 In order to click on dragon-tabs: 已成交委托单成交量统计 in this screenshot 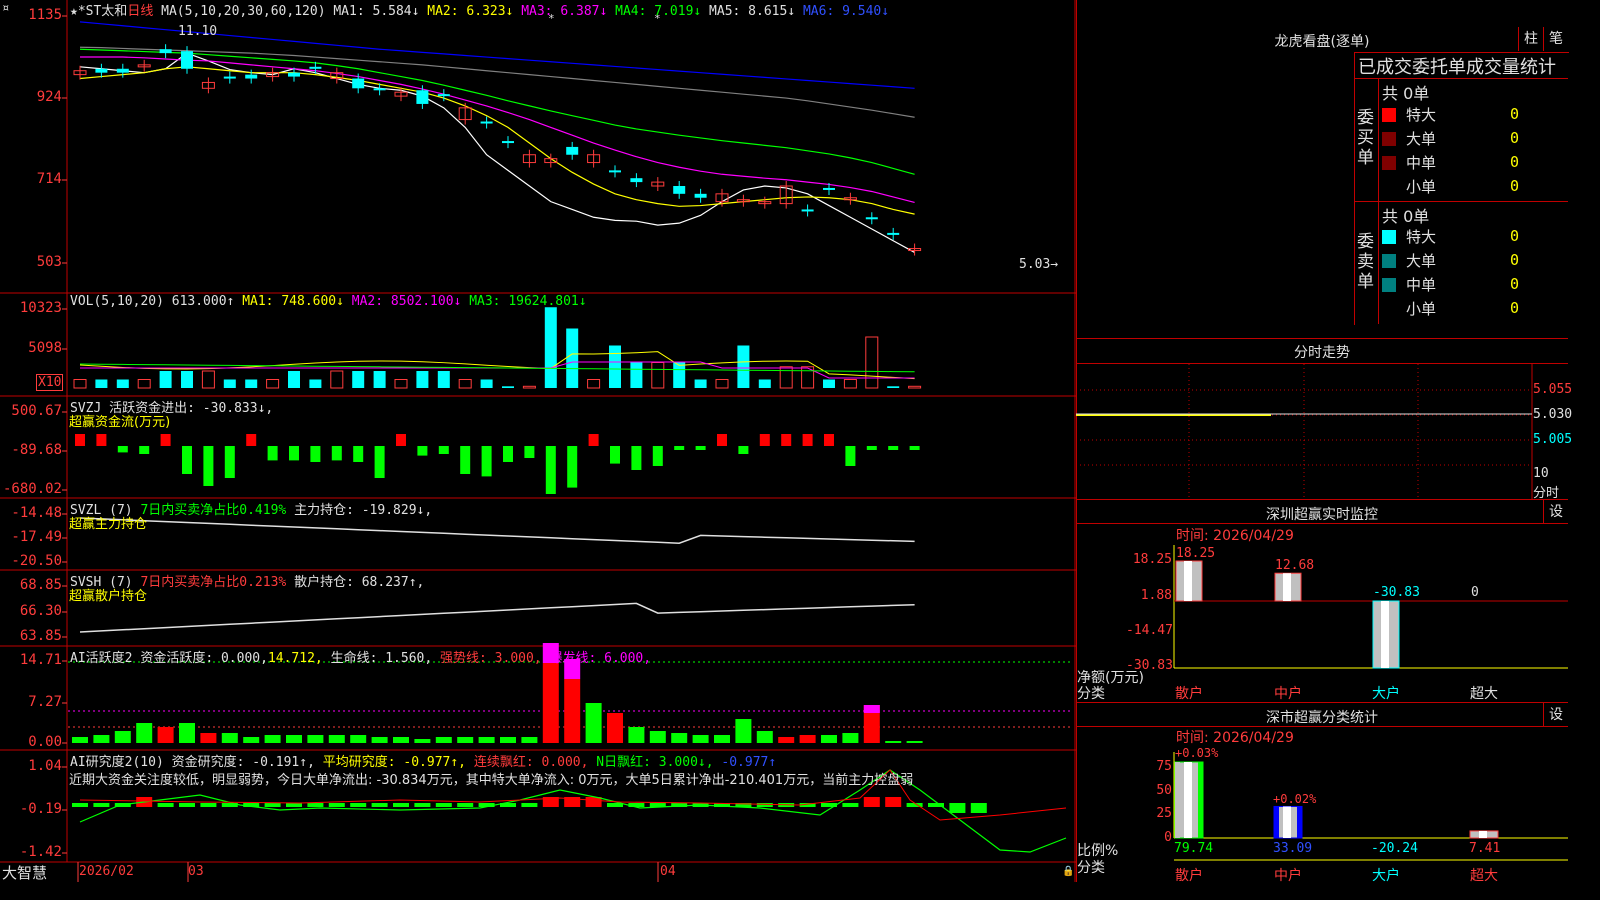, I will do `click(1463, 66)`.